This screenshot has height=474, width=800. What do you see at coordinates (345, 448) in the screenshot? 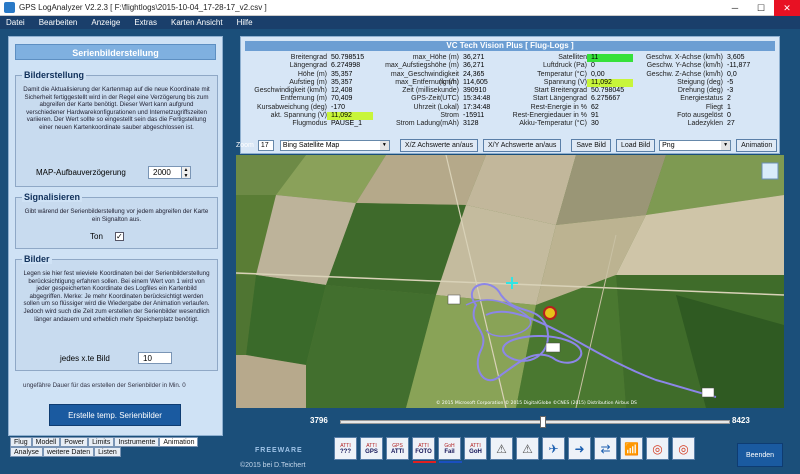
I see `atti-unknown-icon: ATTI???` at bounding box center [345, 448].